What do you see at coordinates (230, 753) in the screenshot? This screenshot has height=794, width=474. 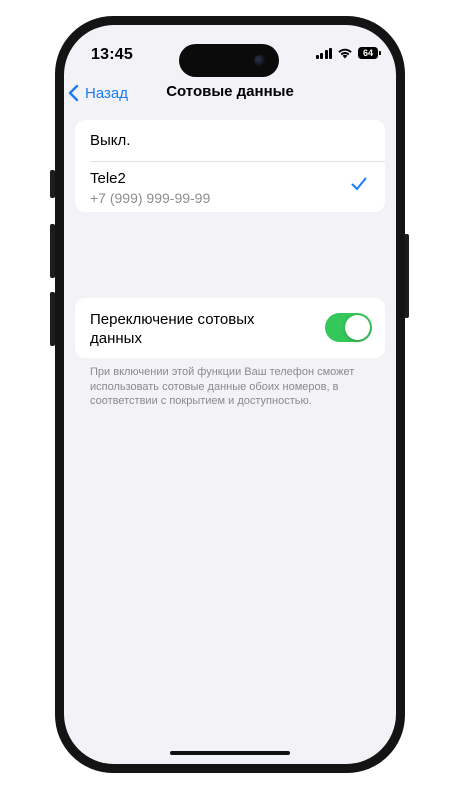 I see `home-indicator` at bounding box center [230, 753].